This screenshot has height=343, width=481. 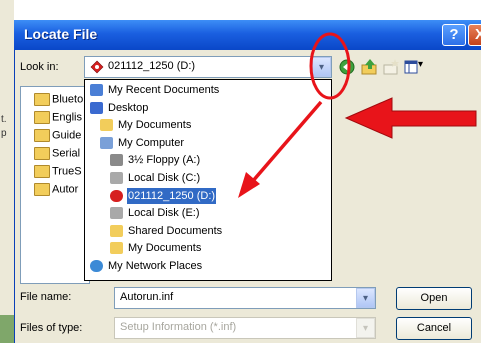 I want to click on highlight-circle, so click(x=330, y=66).